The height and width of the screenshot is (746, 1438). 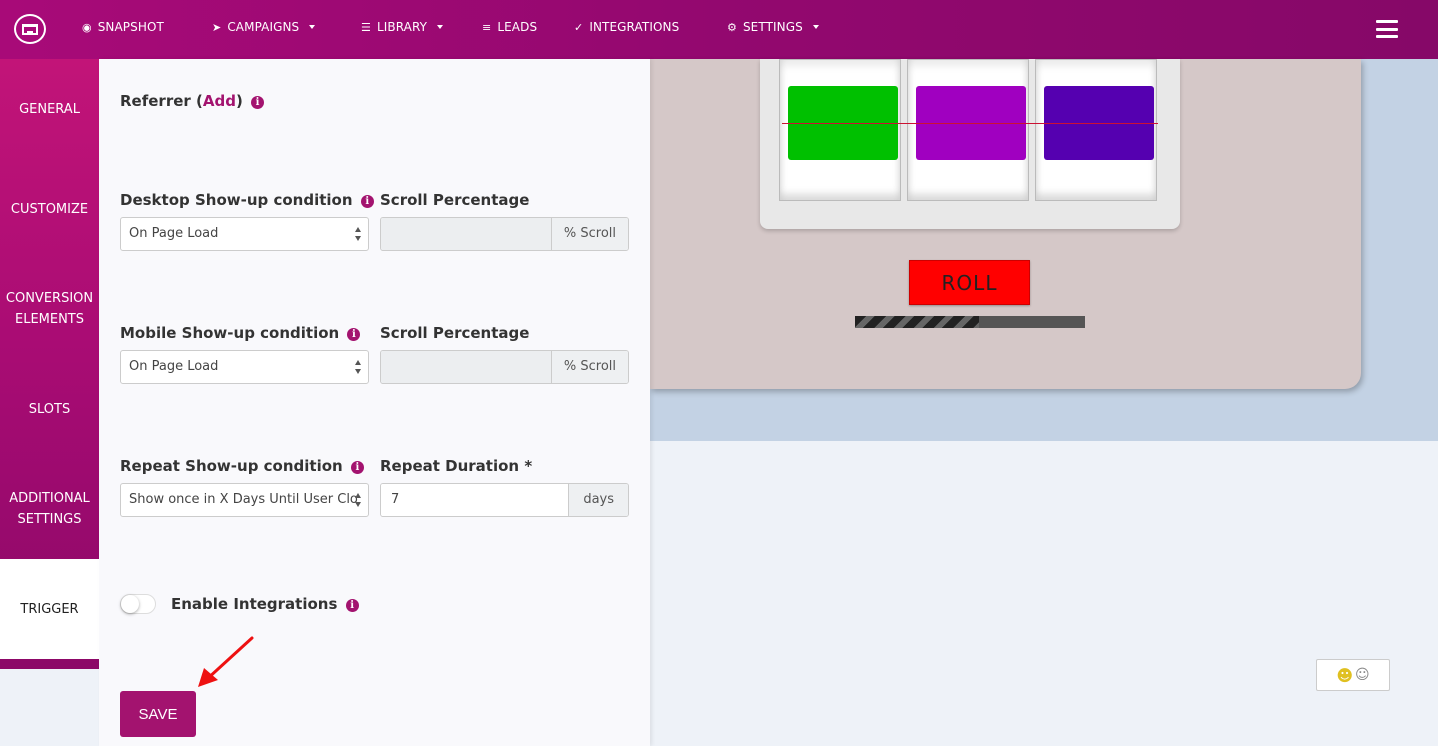 I want to click on sidebar-item-label-line2: ELEMENTS, so click(x=49, y=319).